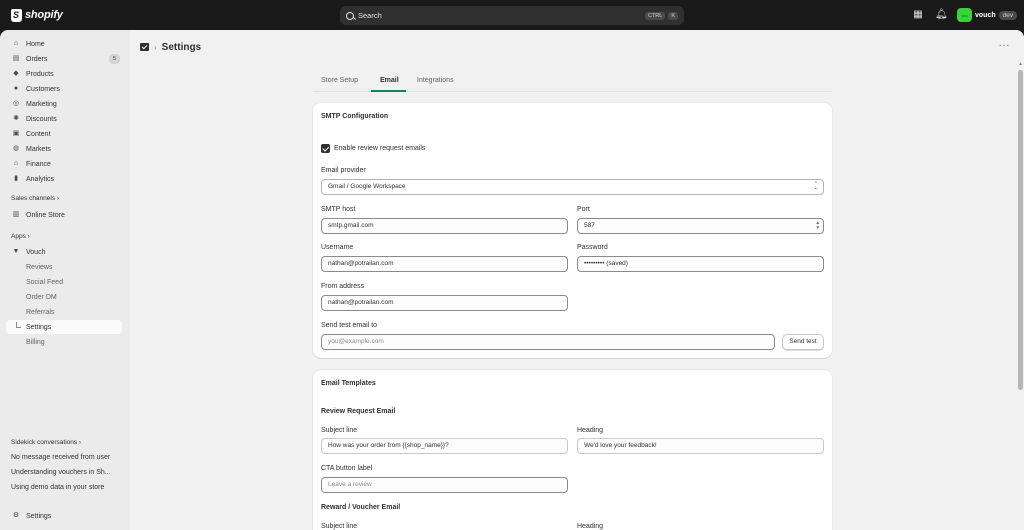  I want to click on page-title: Settings, so click(181, 47).